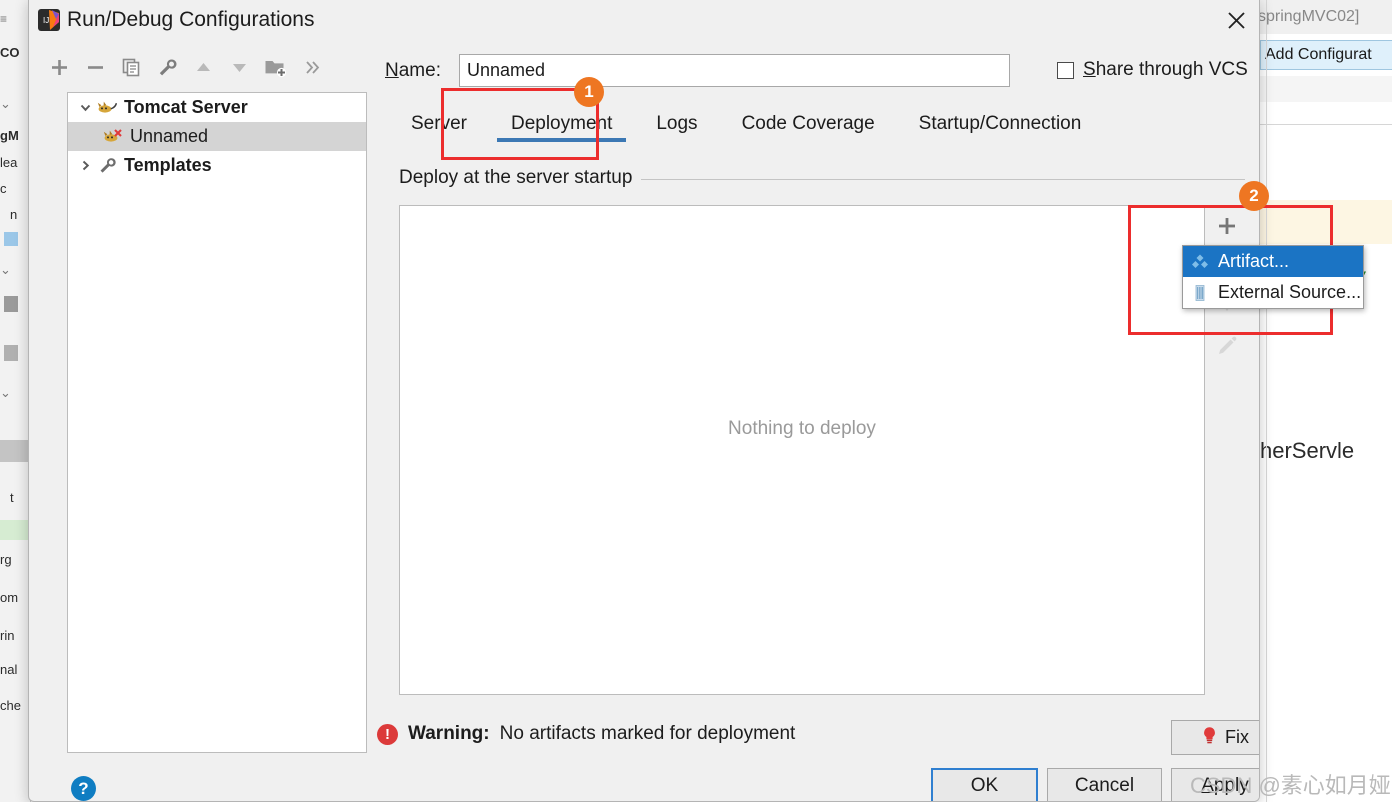 Image resolution: width=1392 pixels, height=802 pixels. Describe the element at coordinates (217, 136) in the screenshot. I see `tree-item-unnamed: Unnamed` at that location.